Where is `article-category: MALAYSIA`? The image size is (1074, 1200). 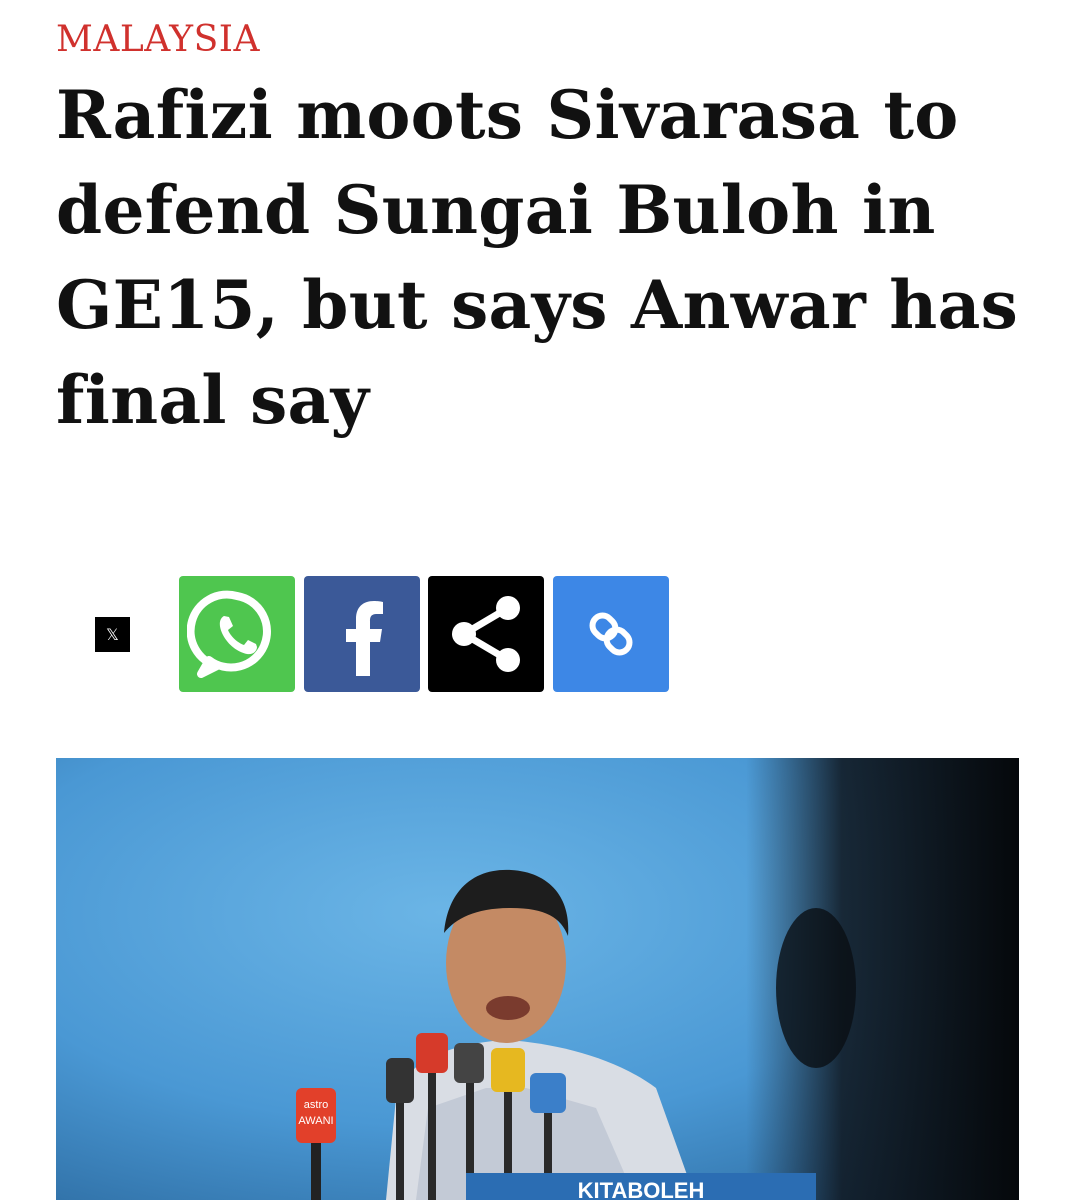 article-category: MALAYSIA is located at coordinates (158, 40).